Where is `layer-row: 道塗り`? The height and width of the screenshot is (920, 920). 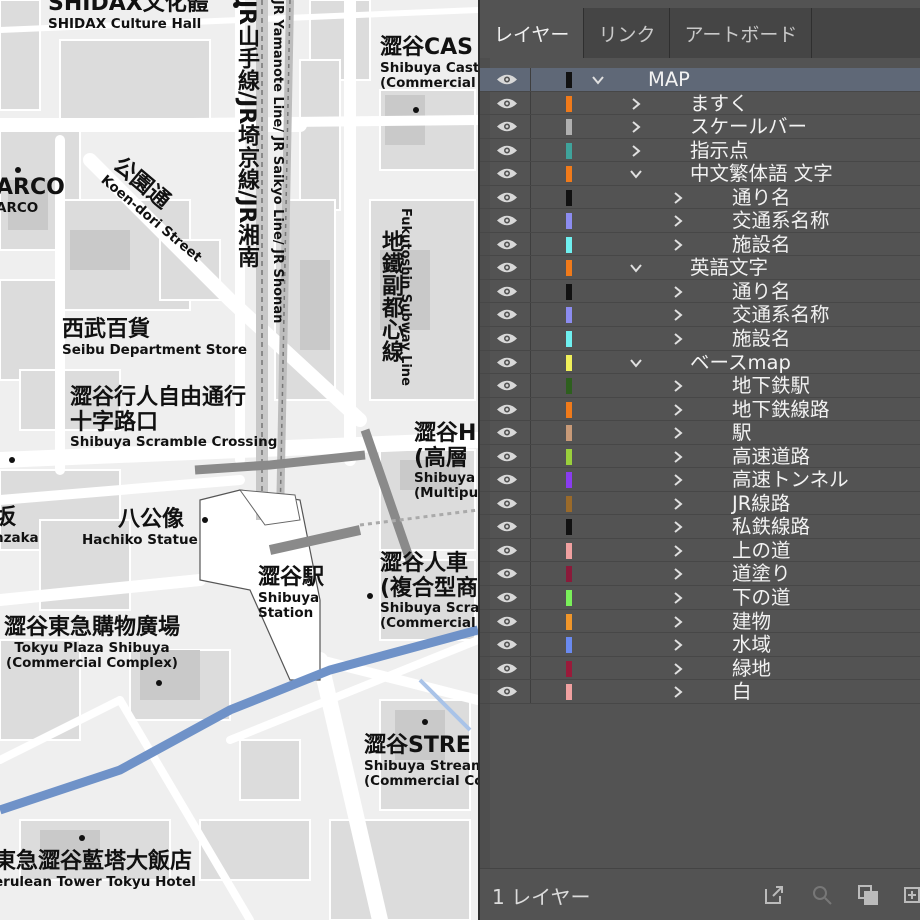 layer-row: 道塗り is located at coordinates (700, 574).